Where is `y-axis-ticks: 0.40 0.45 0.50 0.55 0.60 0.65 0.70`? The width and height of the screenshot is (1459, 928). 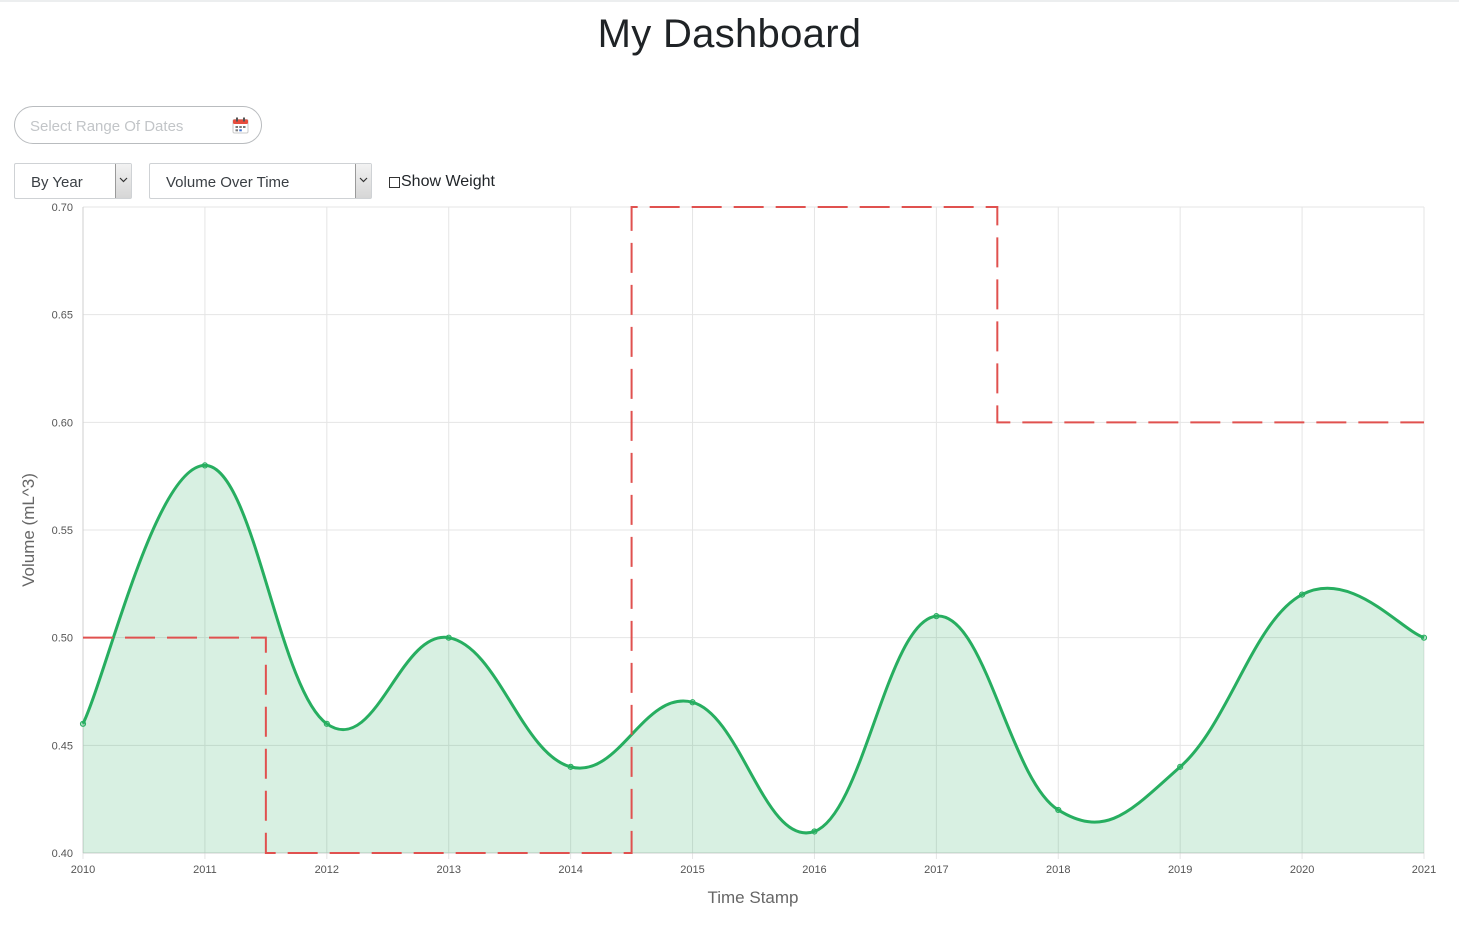 y-axis-ticks: 0.40 0.45 0.50 0.55 0.60 0.65 0.70 is located at coordinates (62, 531).